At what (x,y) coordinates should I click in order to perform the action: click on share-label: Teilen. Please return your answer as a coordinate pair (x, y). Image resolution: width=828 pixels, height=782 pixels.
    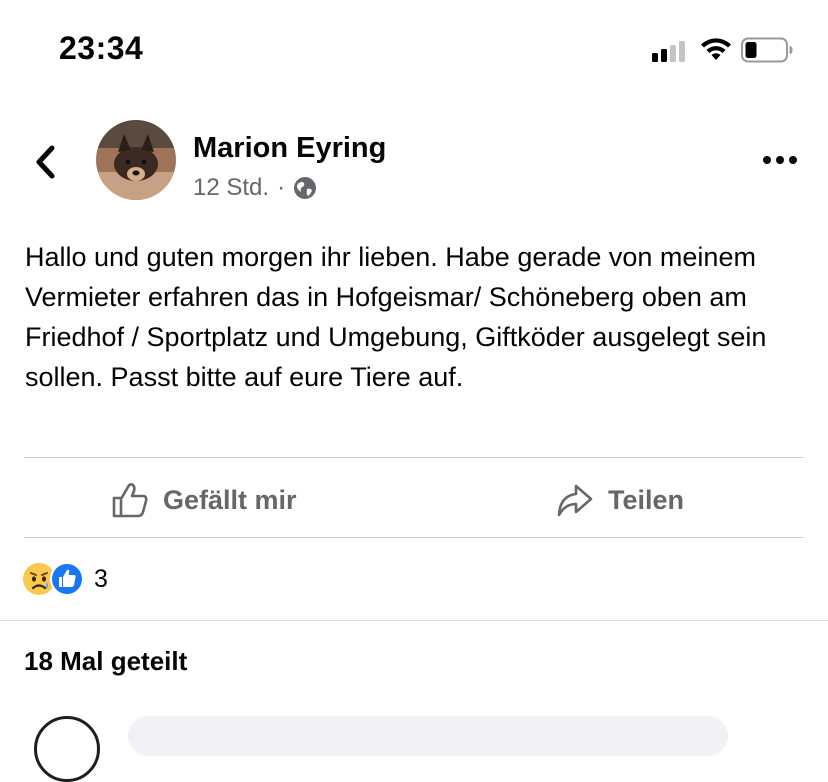
    Looking at the image, I should click on (646, 499).